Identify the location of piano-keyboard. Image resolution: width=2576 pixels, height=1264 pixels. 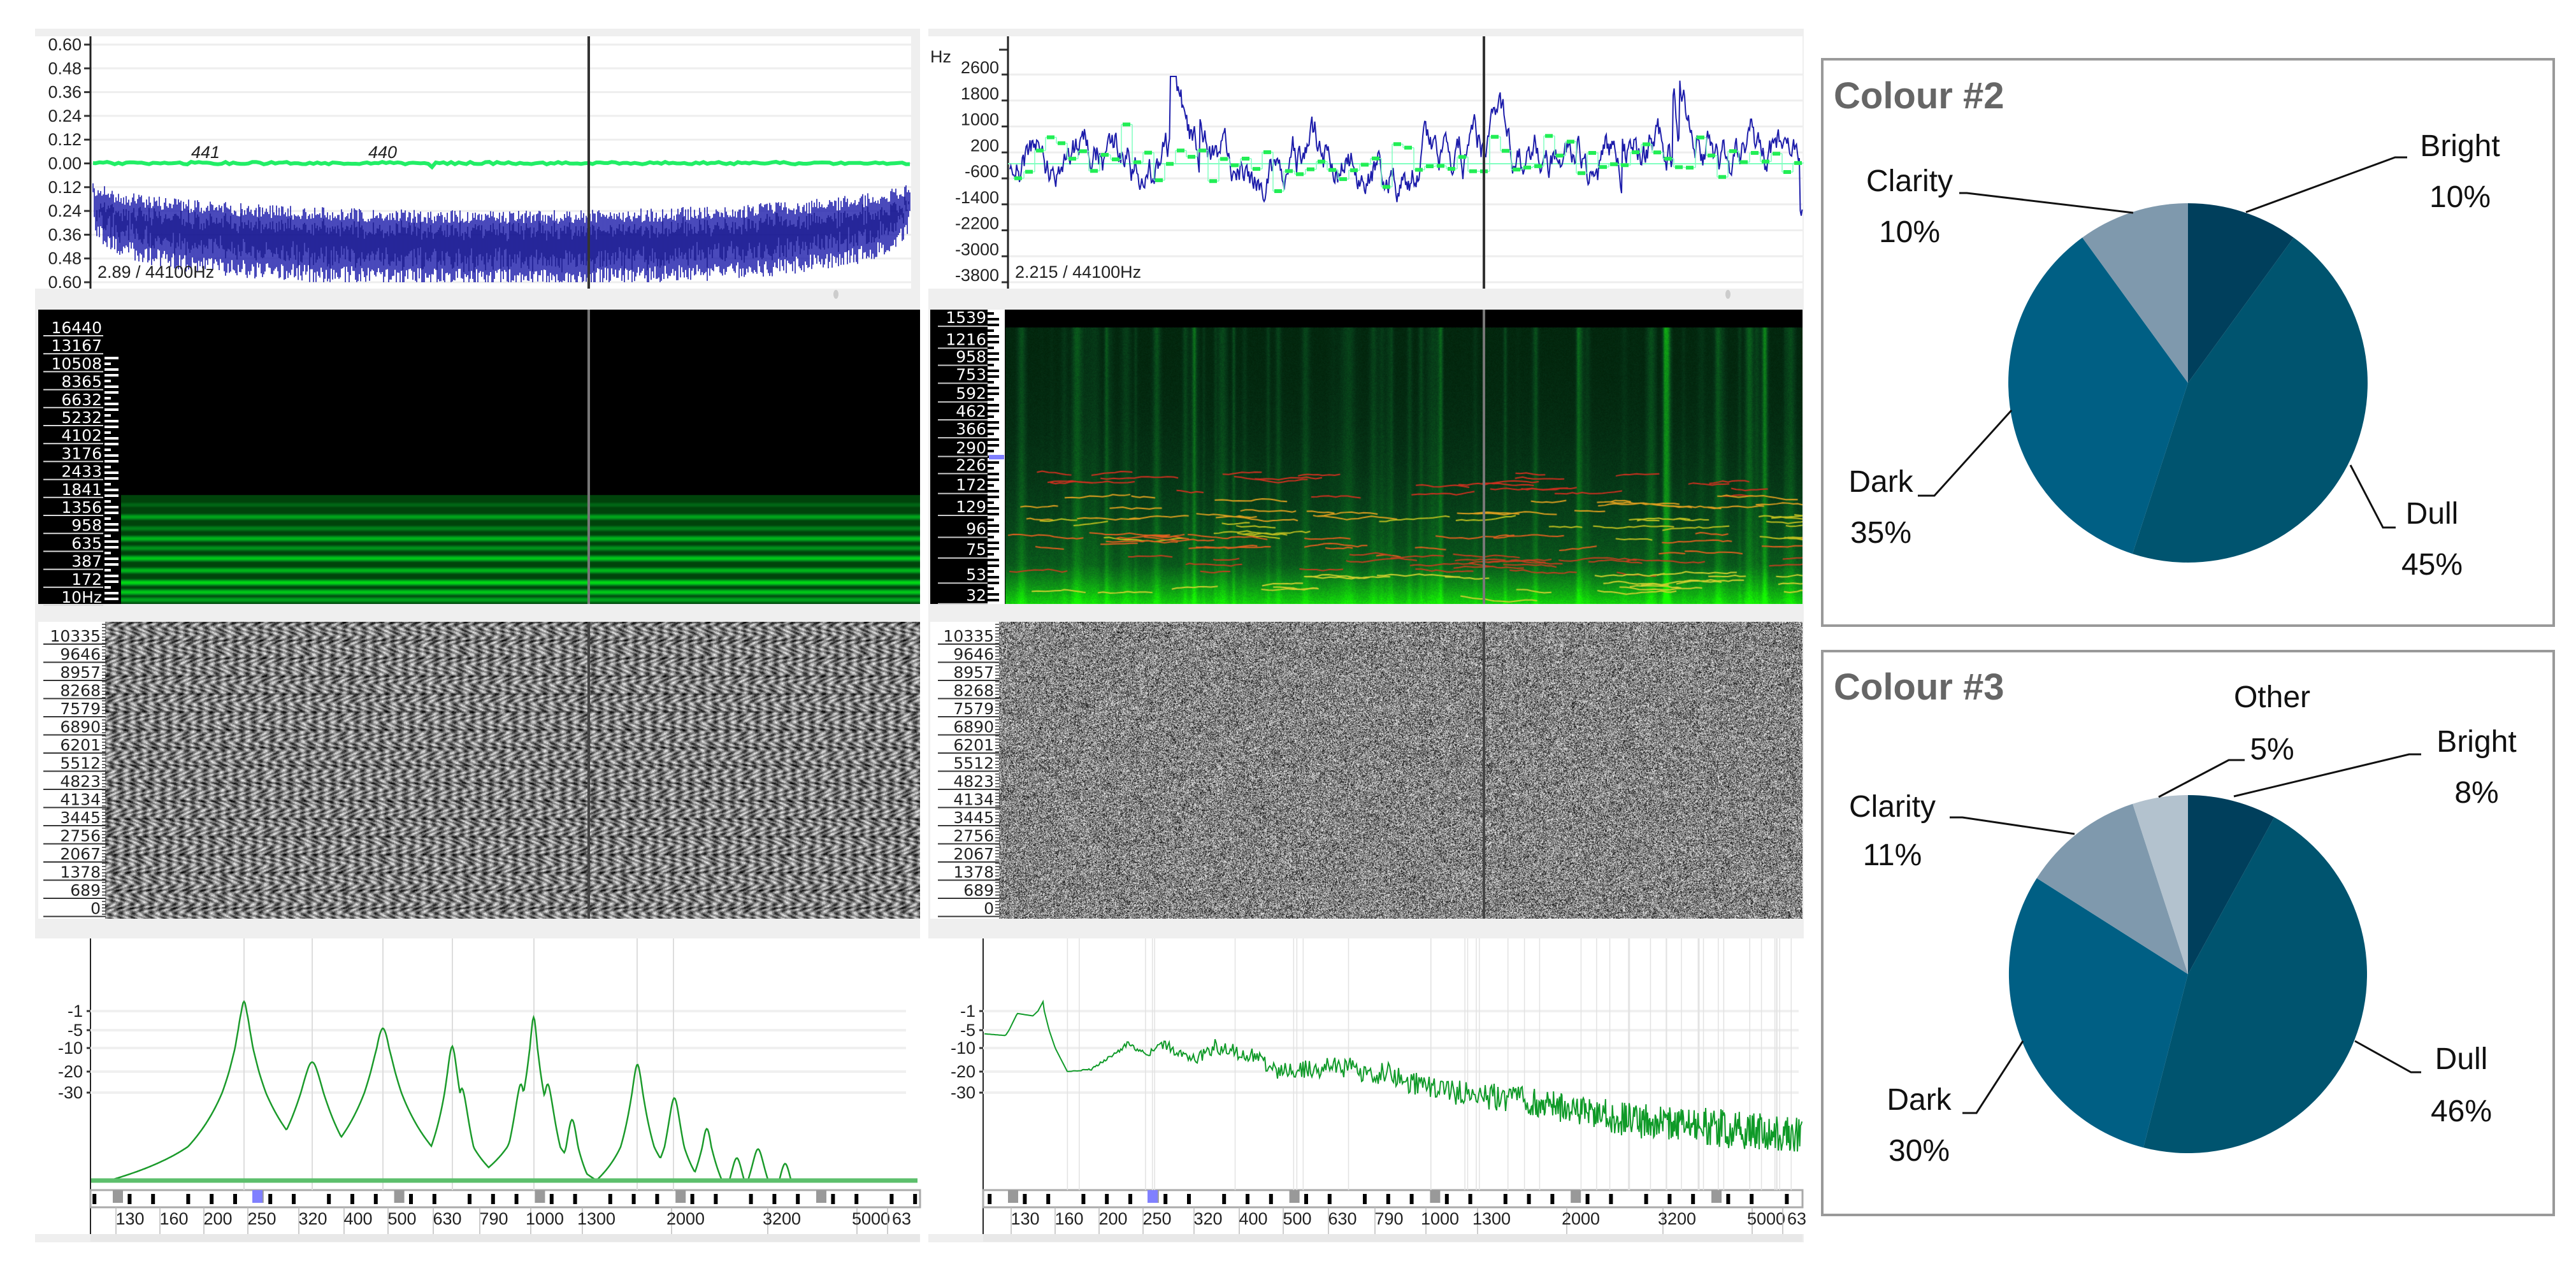
(505, 1199).